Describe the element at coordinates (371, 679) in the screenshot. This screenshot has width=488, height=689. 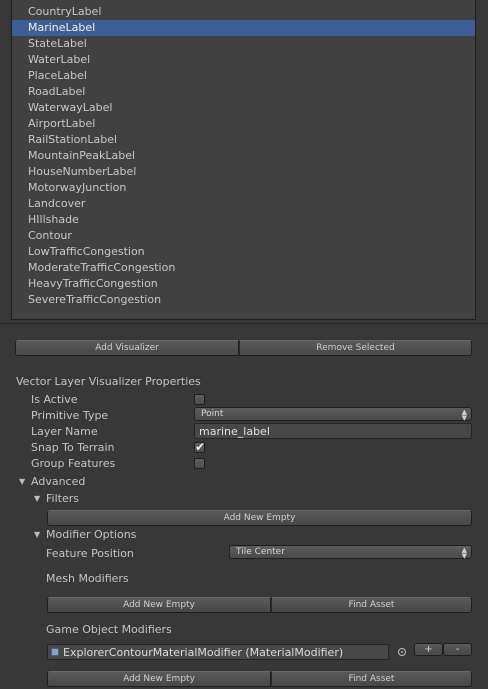
I see `gameobject-find-asset-button: Find Asset` at that location.